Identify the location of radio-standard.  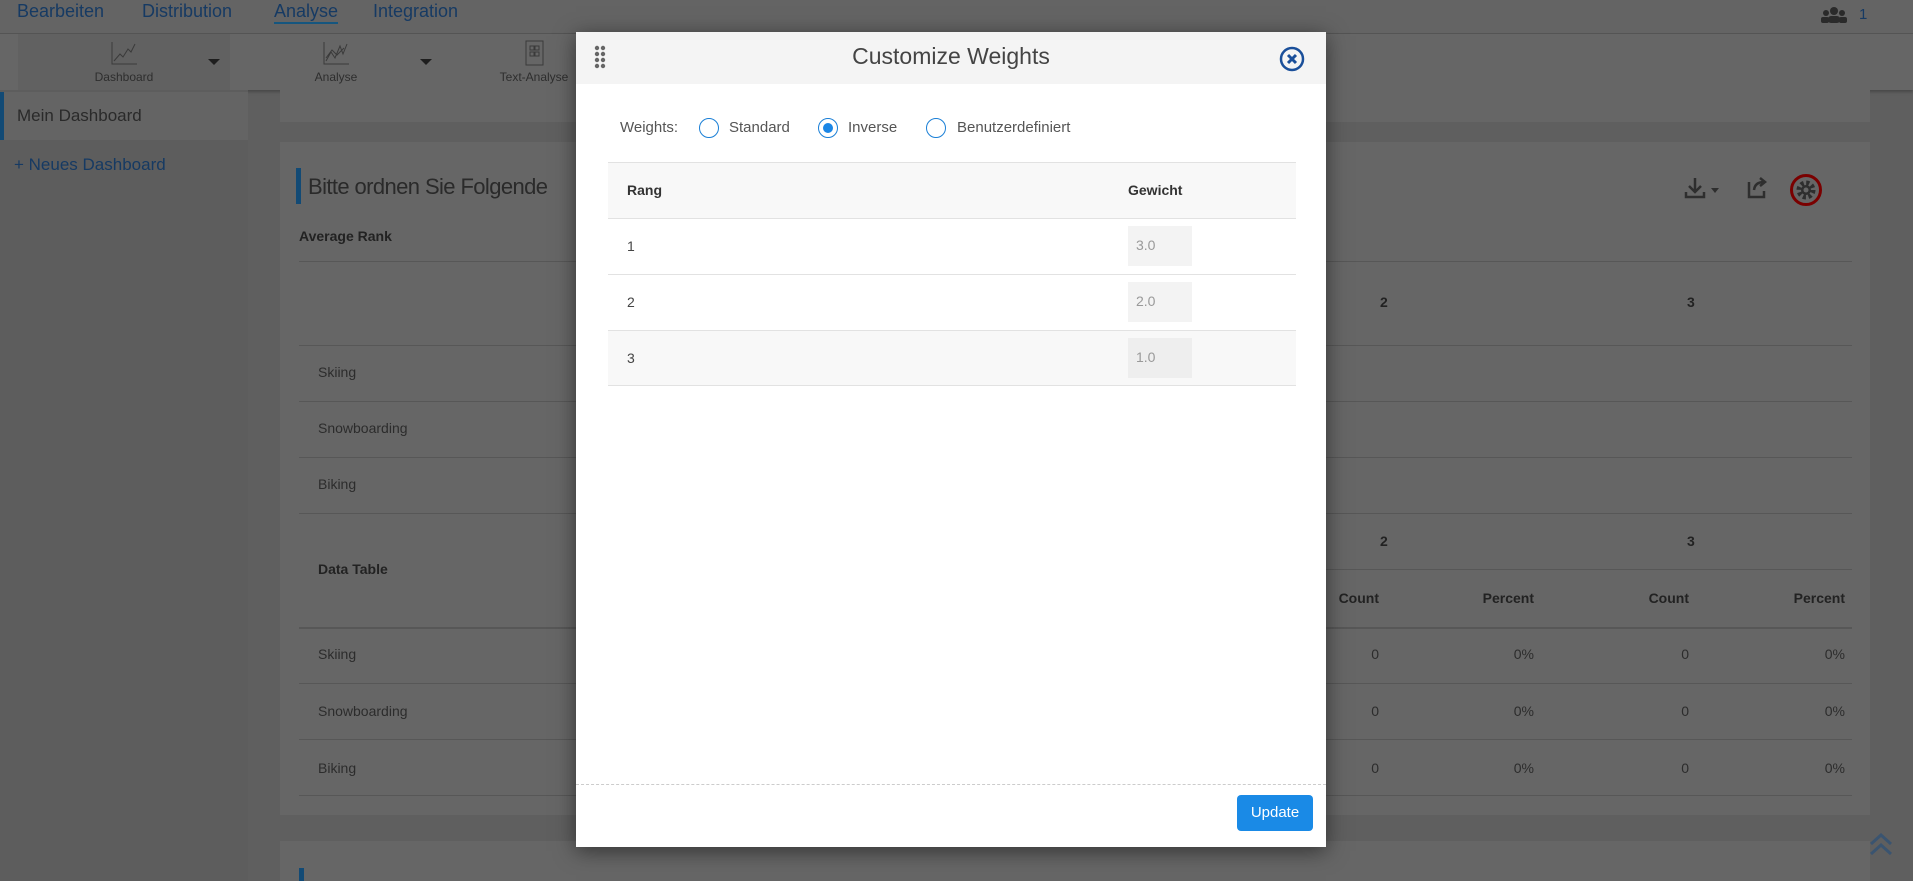
(709, 128).